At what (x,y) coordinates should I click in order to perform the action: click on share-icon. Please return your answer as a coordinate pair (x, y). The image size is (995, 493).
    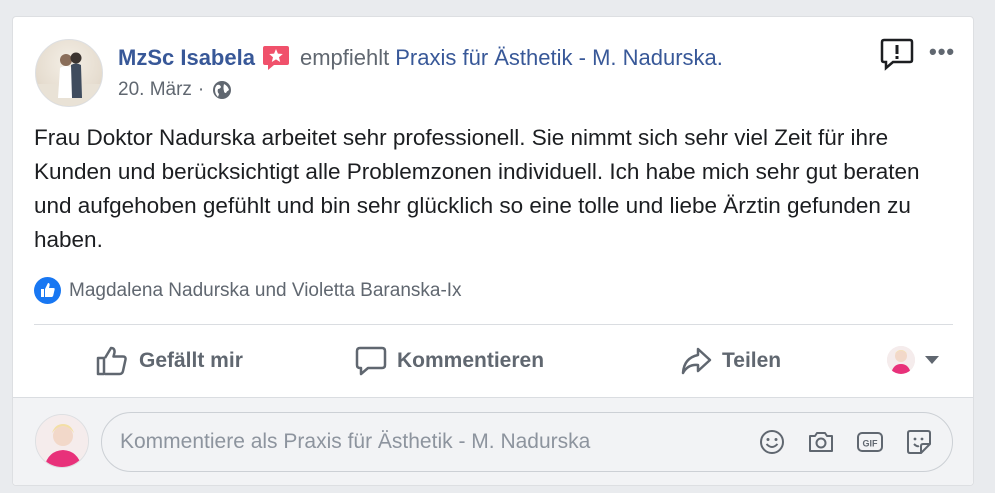
    Looking at the image, I should click on (696, 361).